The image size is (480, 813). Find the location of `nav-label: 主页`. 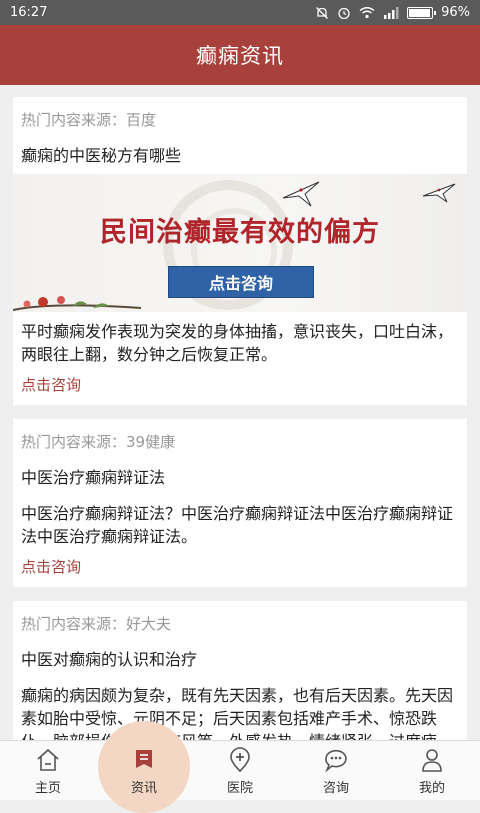

nav-label: 主页 is located at coordinates (47, 788).